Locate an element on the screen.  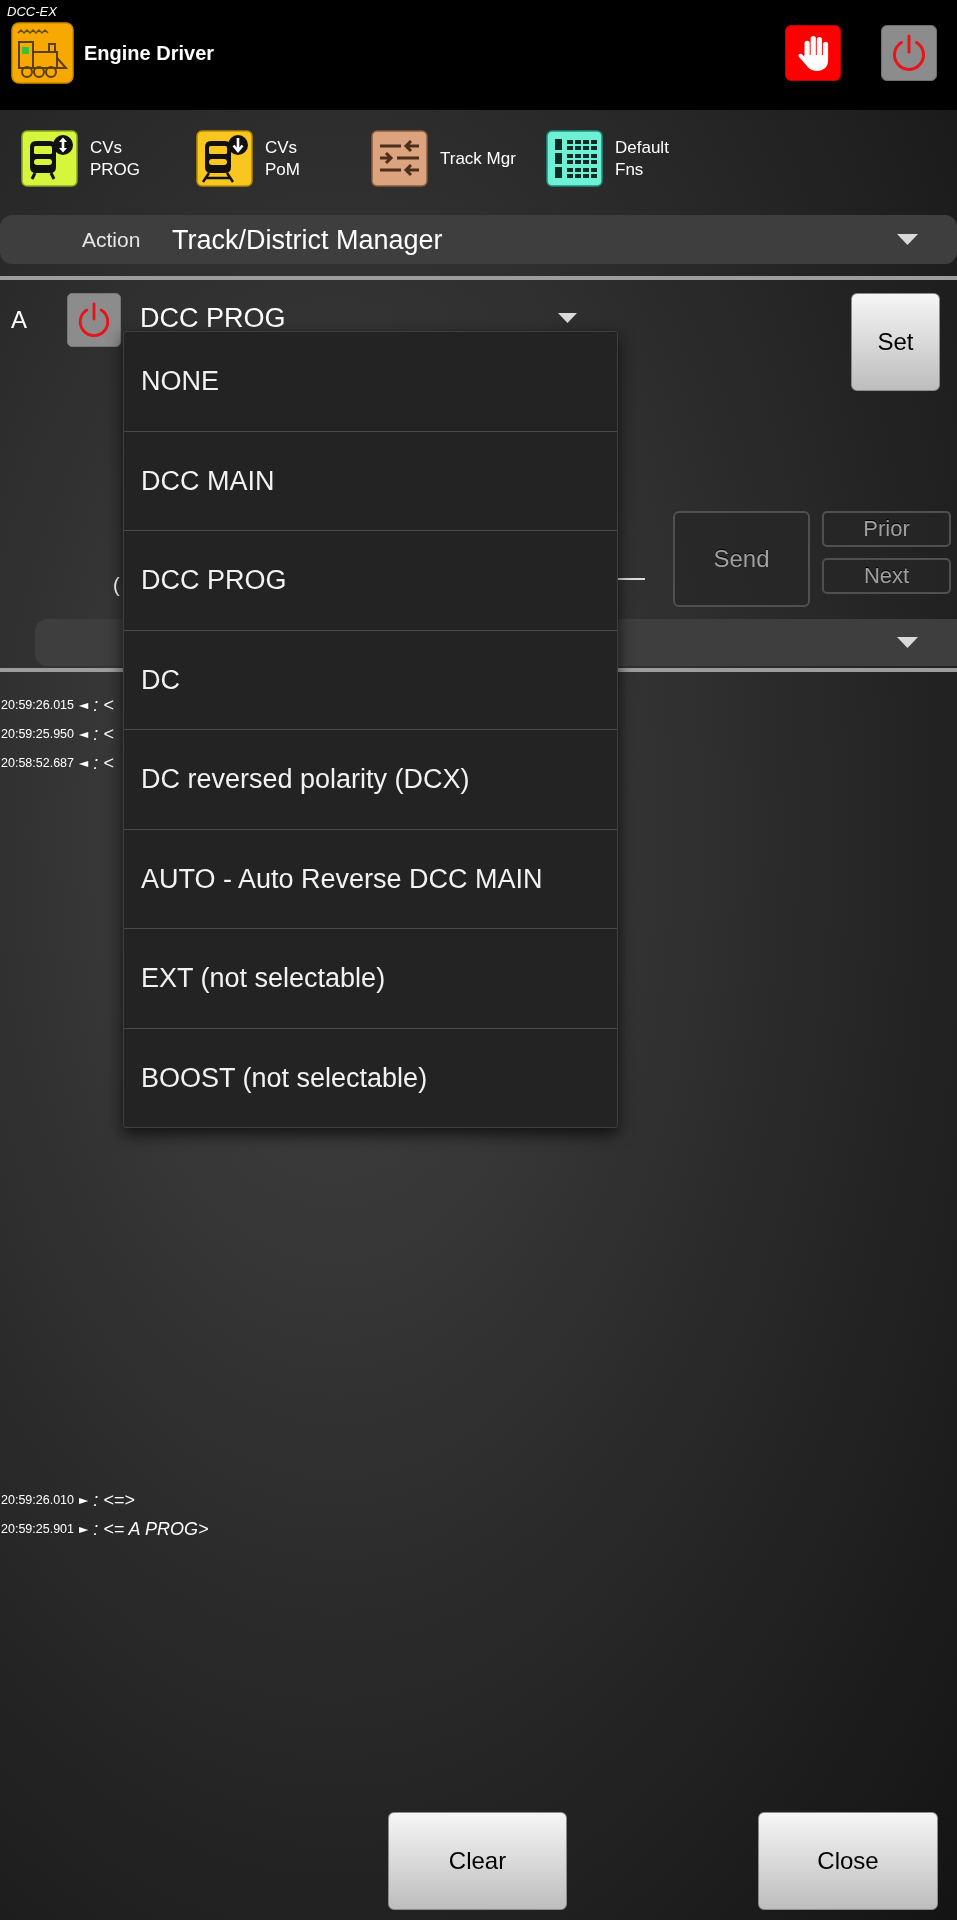
close-button: Close is located at coordinates (848, 1861).